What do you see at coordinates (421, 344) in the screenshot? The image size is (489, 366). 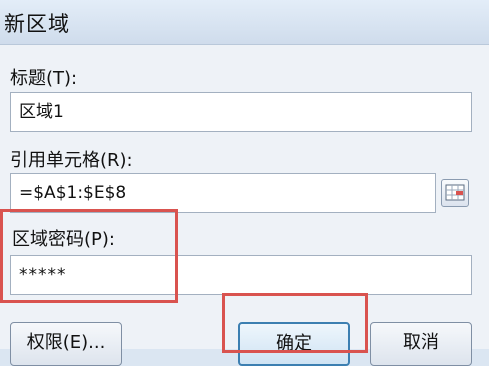 I see `cancel-button: 取消` at bounding box center [421, 344].